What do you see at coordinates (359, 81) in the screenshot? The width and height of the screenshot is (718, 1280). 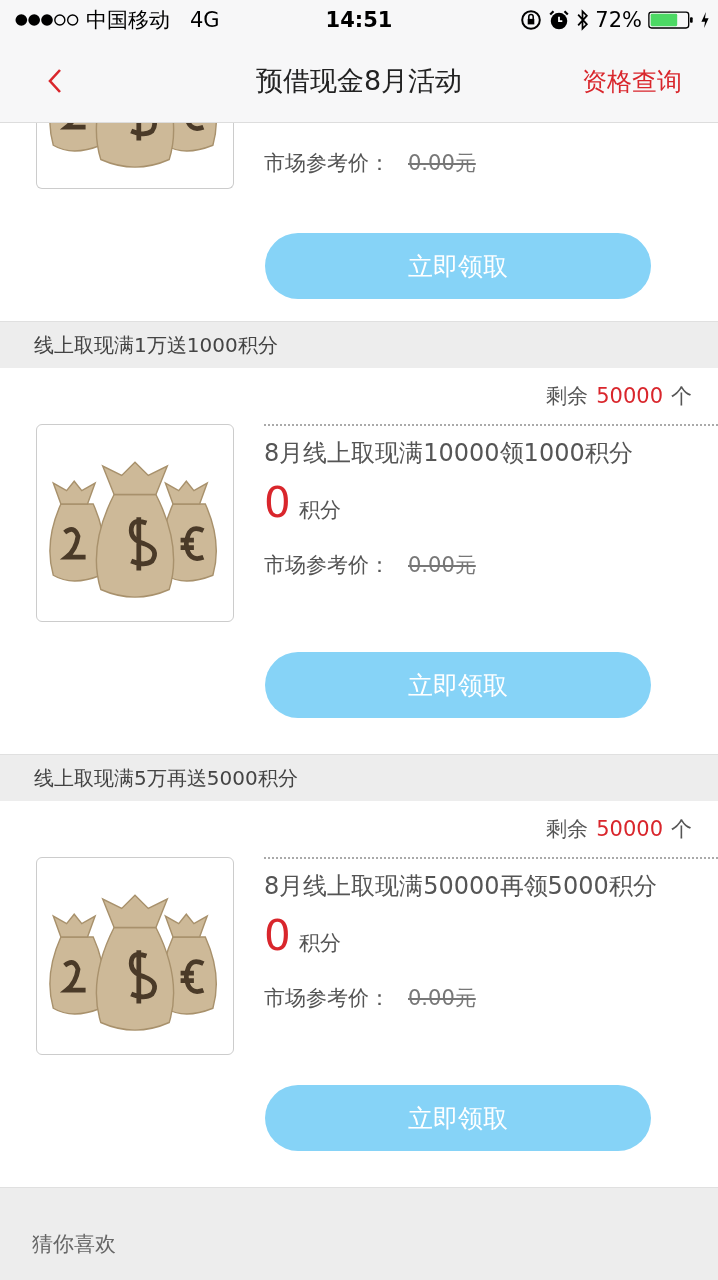 I see `page-title: 预借现金8月活动` at bounding box center [359, 81].